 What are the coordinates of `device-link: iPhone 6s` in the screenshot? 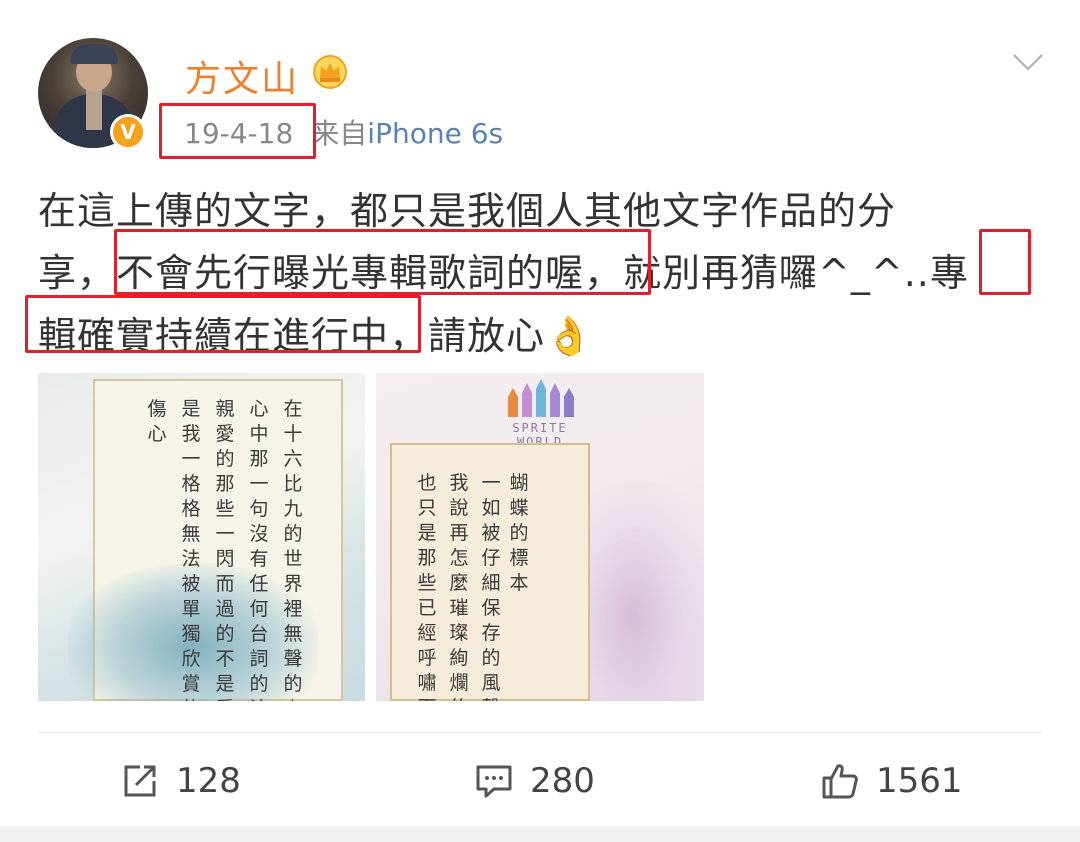 It's located at (435, 133).